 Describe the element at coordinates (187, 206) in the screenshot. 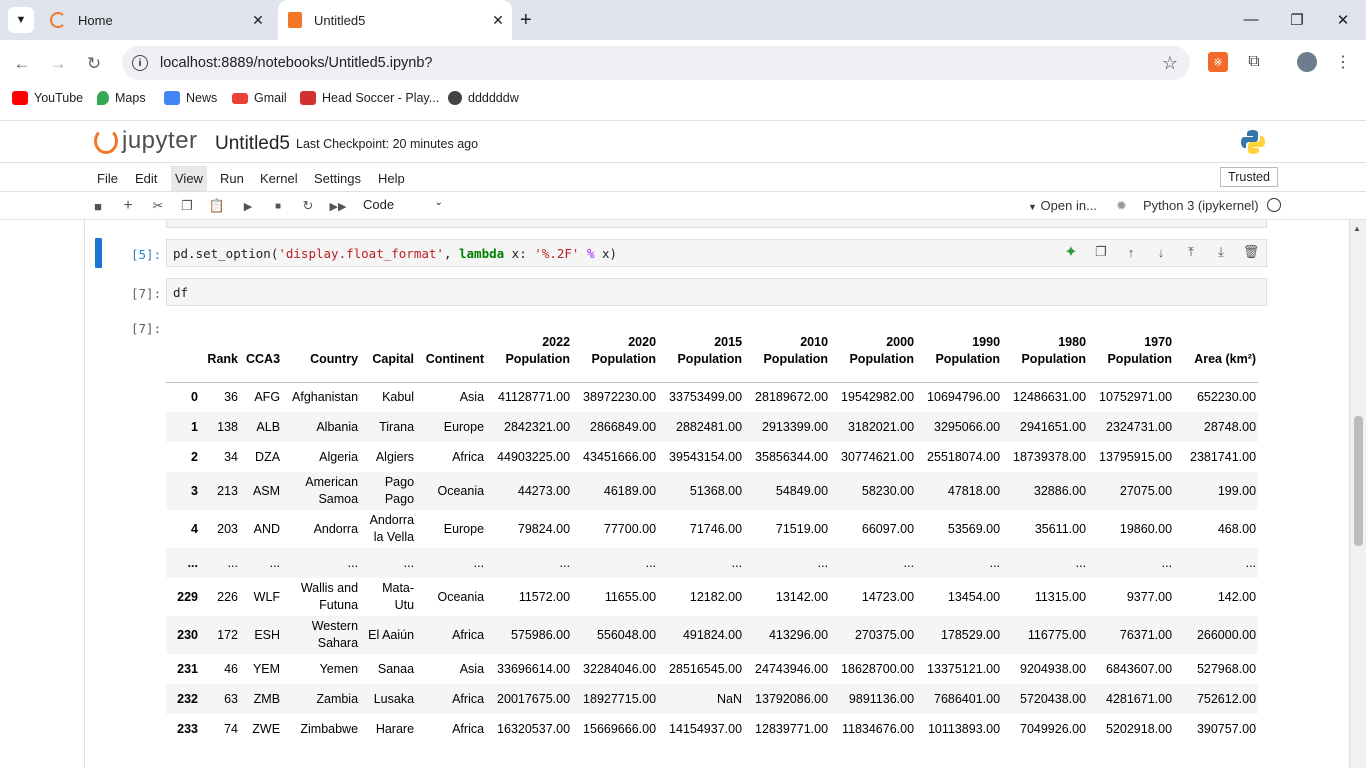

I see `copy-icon: ❐` at that location.